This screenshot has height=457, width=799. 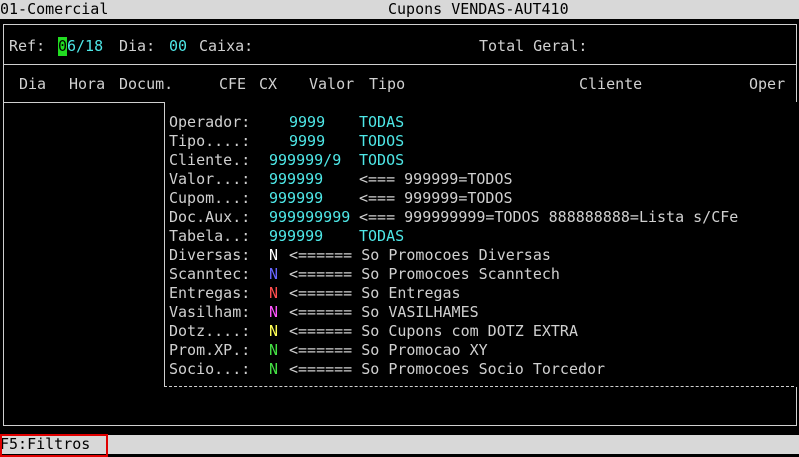 What do you see at coordinates (307, 141) in the screenshot?
I see `filter-tipo-value: 9999` at bounding box center [307, 141].